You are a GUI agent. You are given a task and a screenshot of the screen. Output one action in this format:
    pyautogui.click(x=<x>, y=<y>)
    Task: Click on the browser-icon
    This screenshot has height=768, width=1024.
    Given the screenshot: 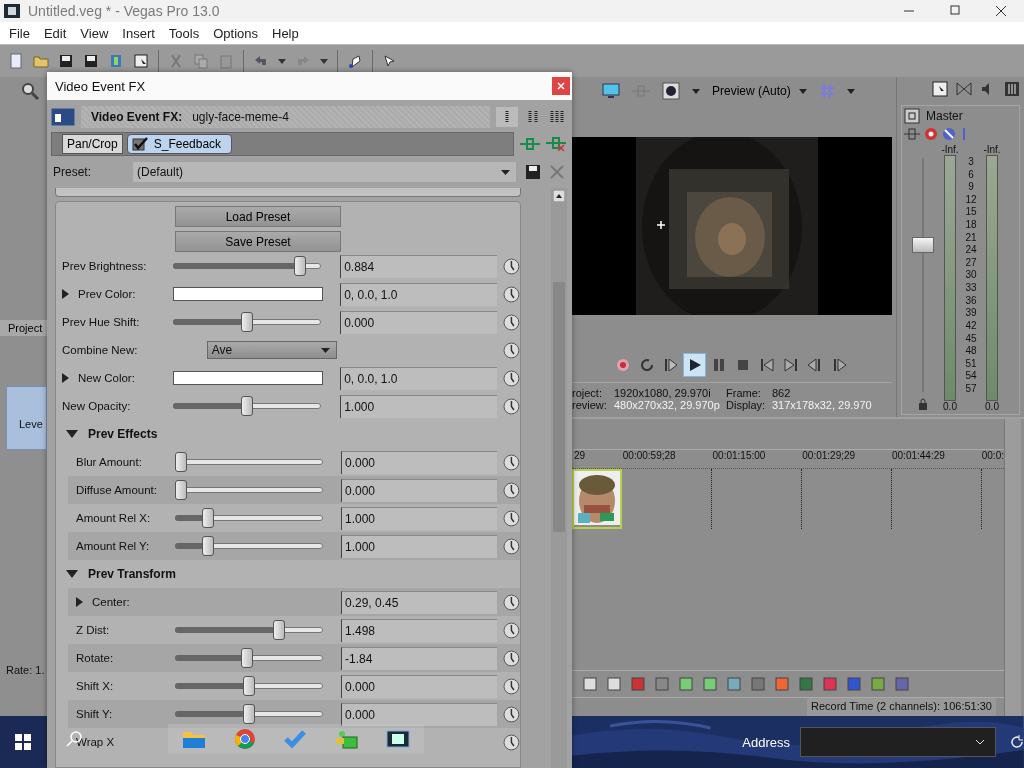 What is the action you would take?
    pyautogui.click(x=245, y=739)
    